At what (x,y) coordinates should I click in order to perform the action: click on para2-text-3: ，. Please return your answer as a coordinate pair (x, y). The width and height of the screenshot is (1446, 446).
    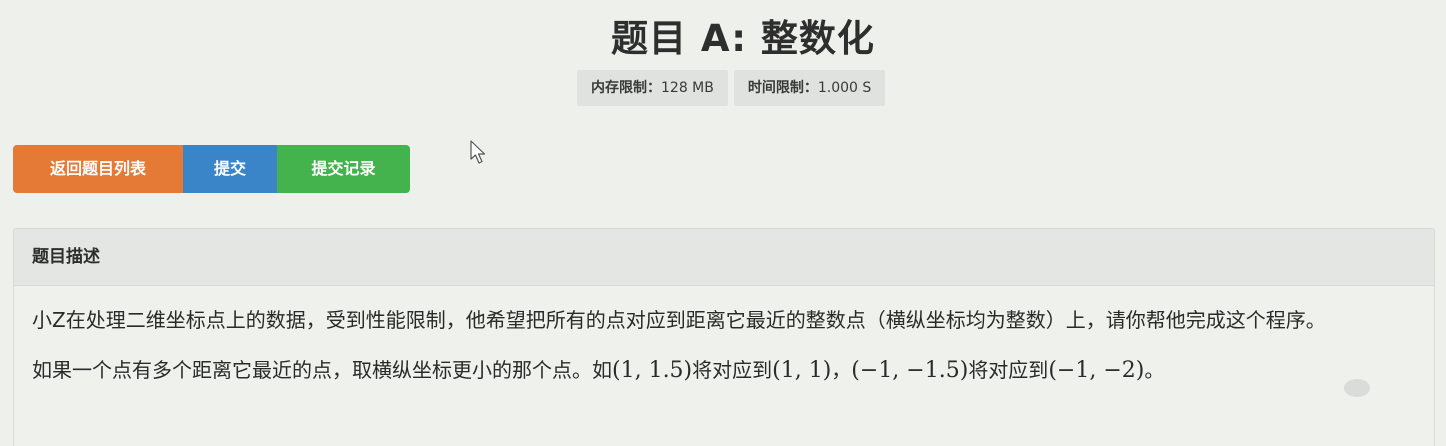
    Looking at the image, I should click on (841, 370).